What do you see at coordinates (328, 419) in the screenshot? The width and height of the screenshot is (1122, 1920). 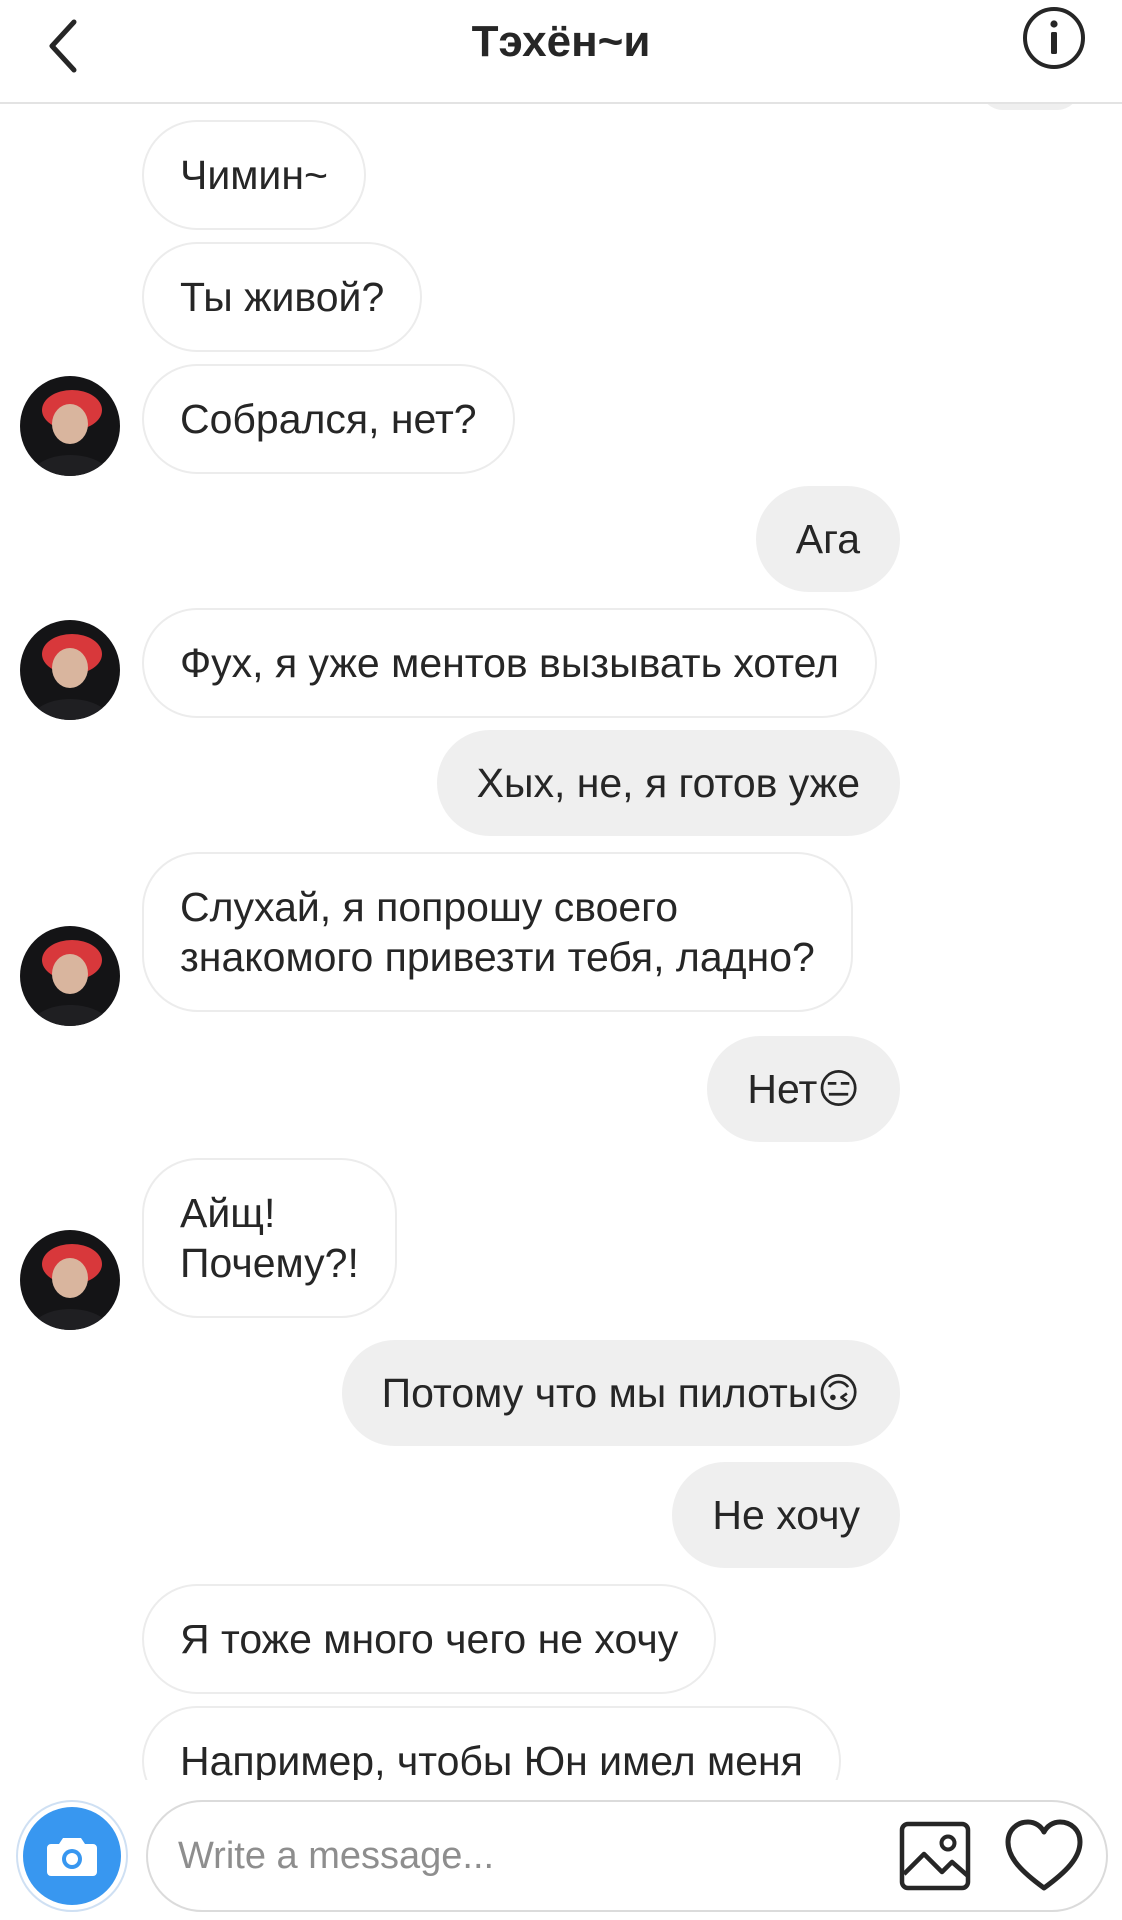 I see `message-incoming: Собрался, нет?` at bounding box center [328, 419].